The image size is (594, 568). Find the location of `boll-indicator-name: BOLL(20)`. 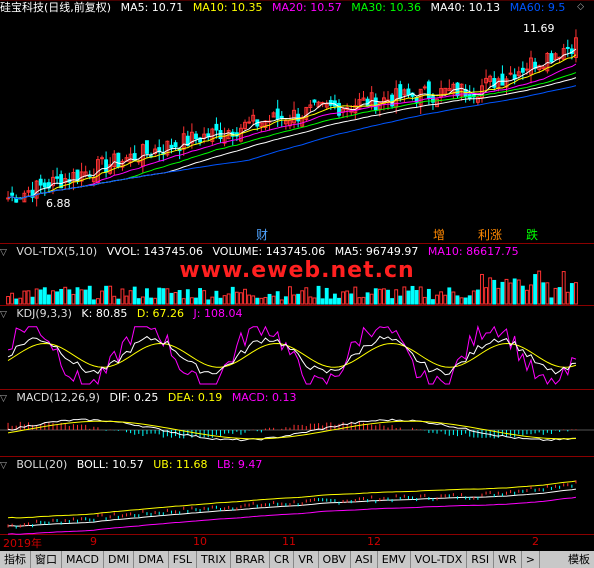

boll-indicator-name: BOLL(20) is located at coordinates (41, 464).